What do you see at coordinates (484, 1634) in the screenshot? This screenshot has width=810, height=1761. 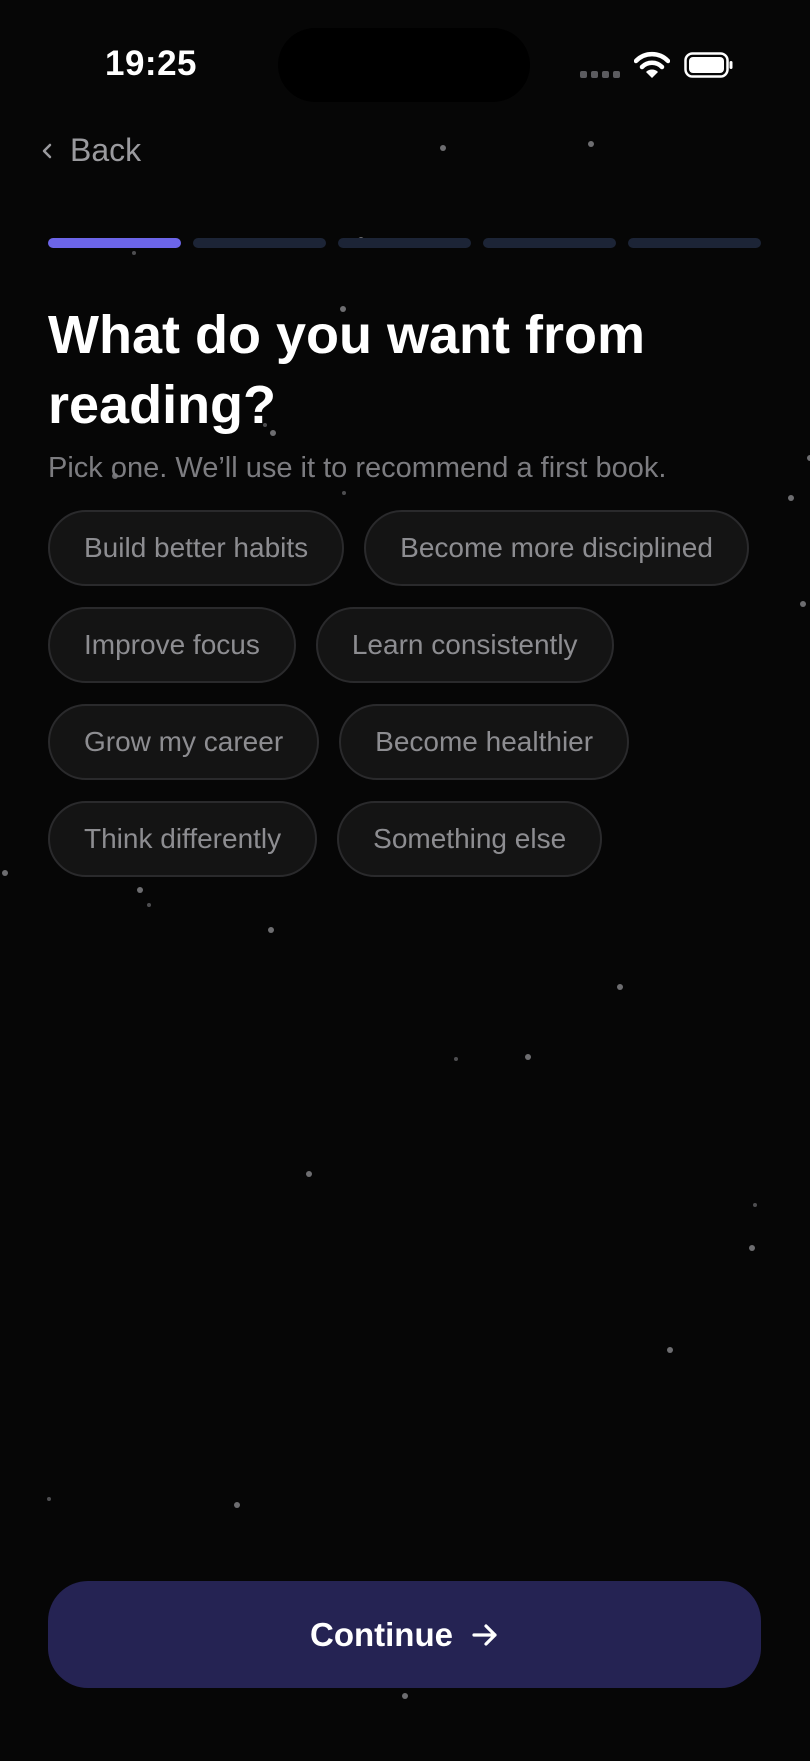 I see `arrow-right-icon` at bounding box center [484, 1634].